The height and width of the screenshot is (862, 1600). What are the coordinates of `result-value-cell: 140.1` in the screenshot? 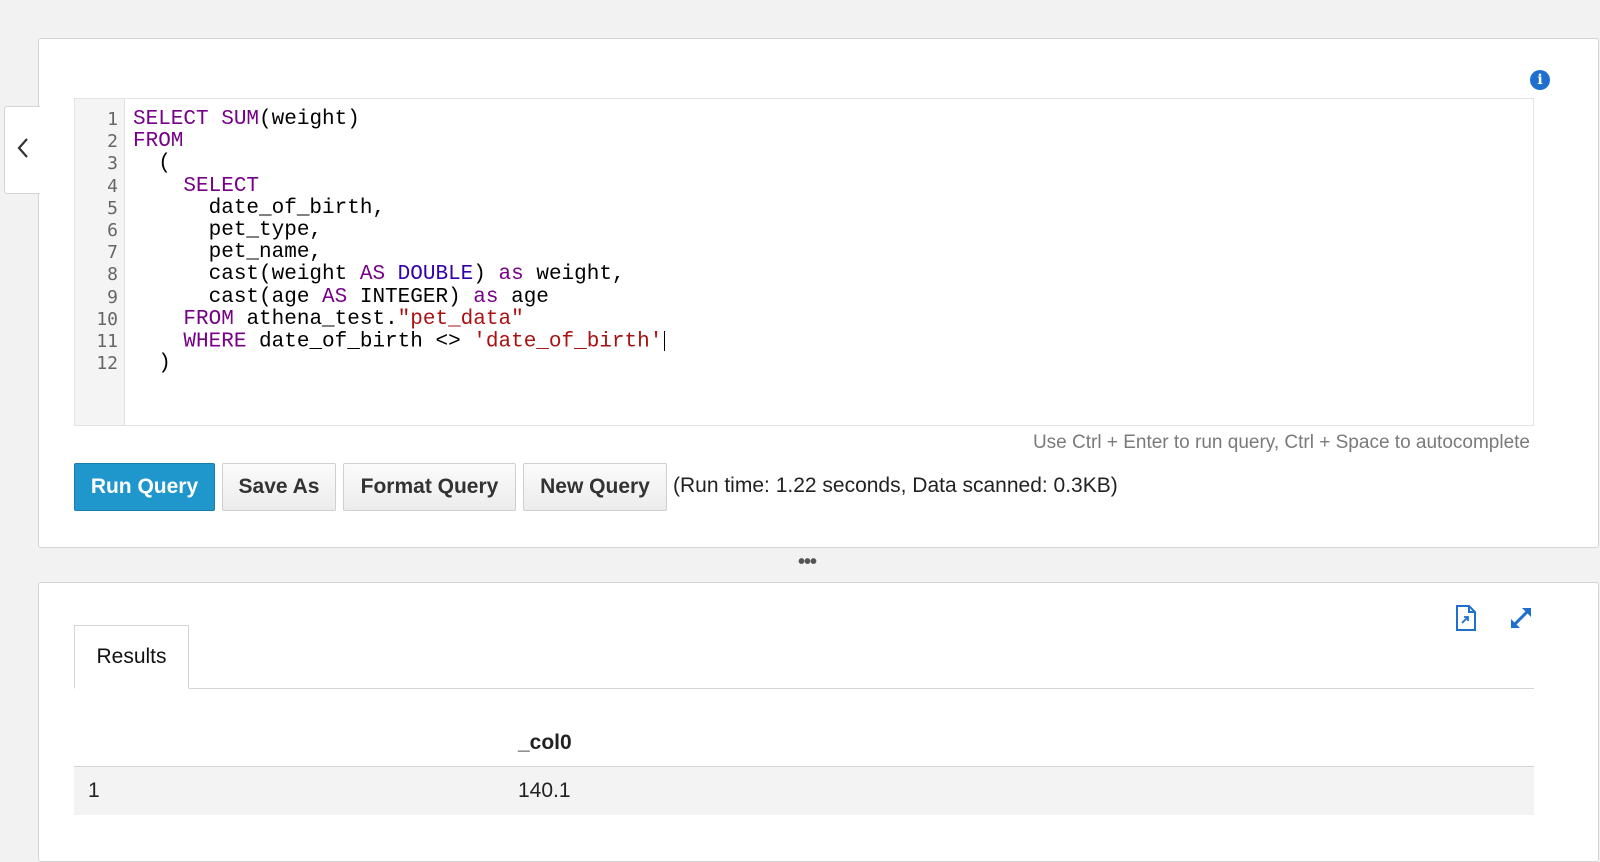 It's located at (1019, 790).